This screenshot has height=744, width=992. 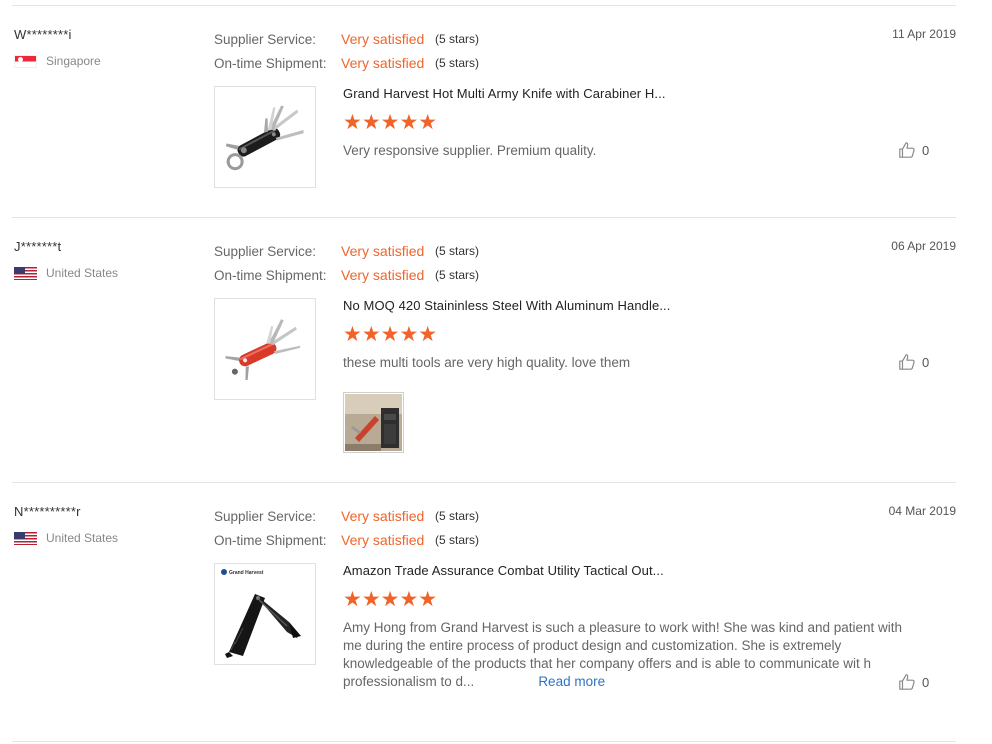 I want to click on review-attachment-photo, so click(x=373, y=422).